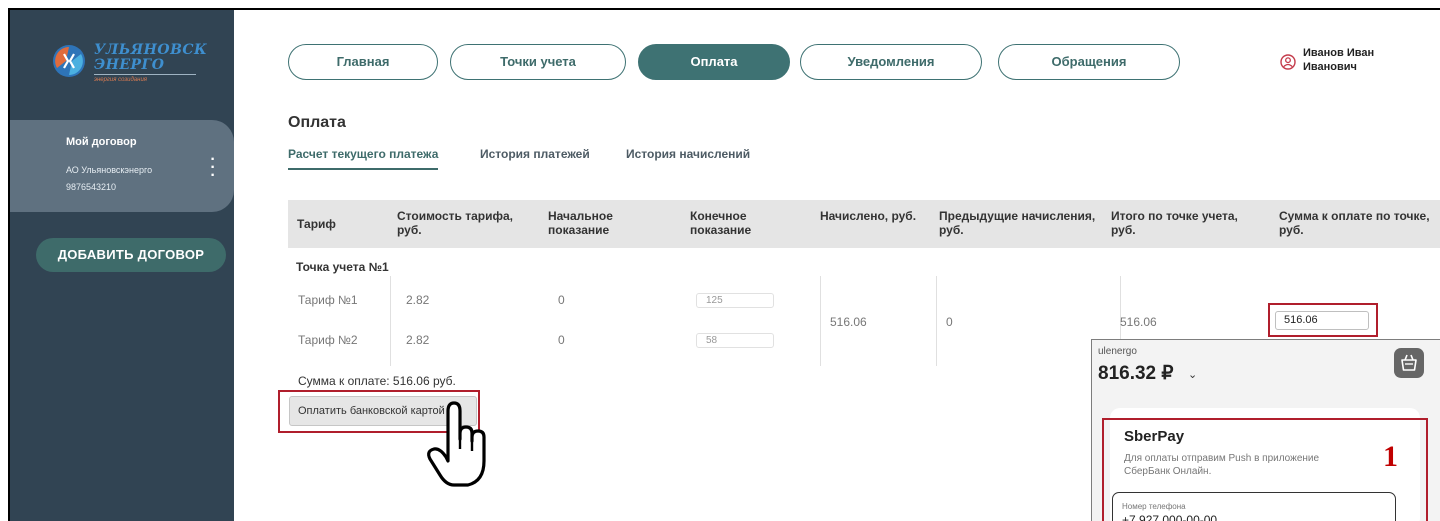 The height and width of the screenshot is (521, 1440). I want to click on row1-tariff: Тариф №1, so click(328, 300).